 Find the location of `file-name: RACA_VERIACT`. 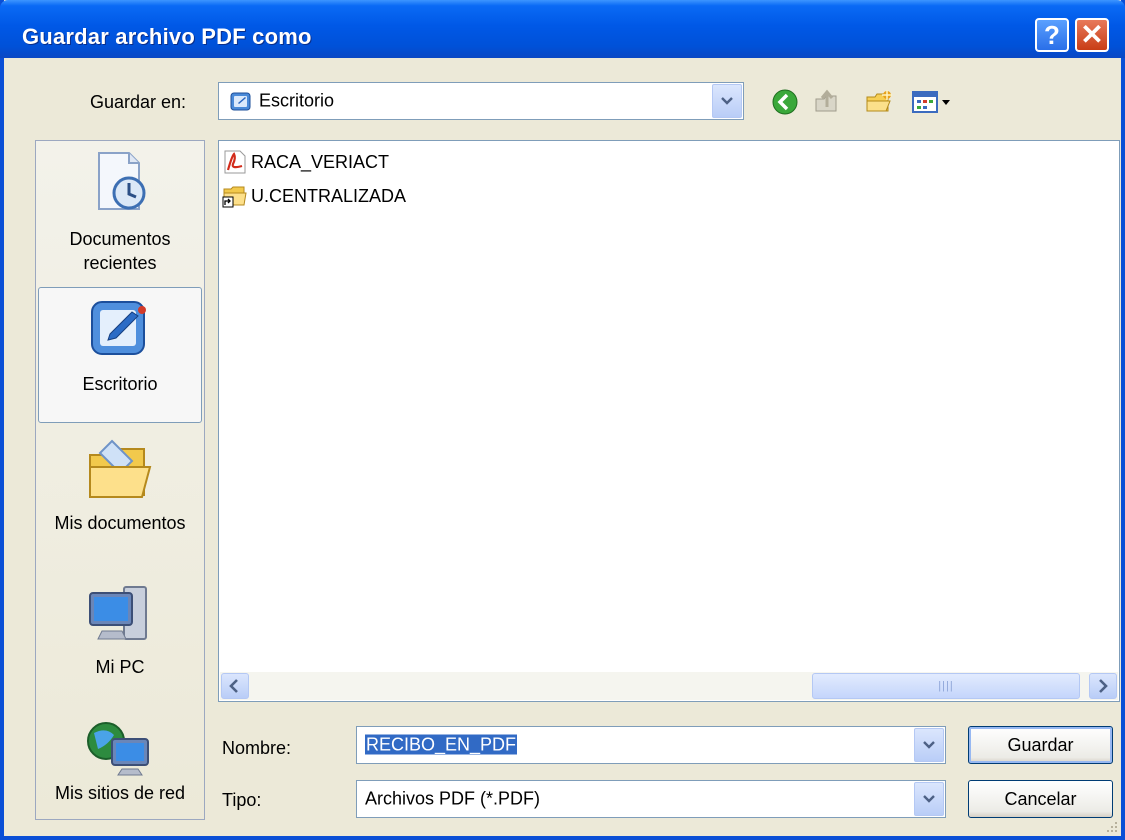

file-name: RACA_VERIACT is located at coordinates (320, 161).